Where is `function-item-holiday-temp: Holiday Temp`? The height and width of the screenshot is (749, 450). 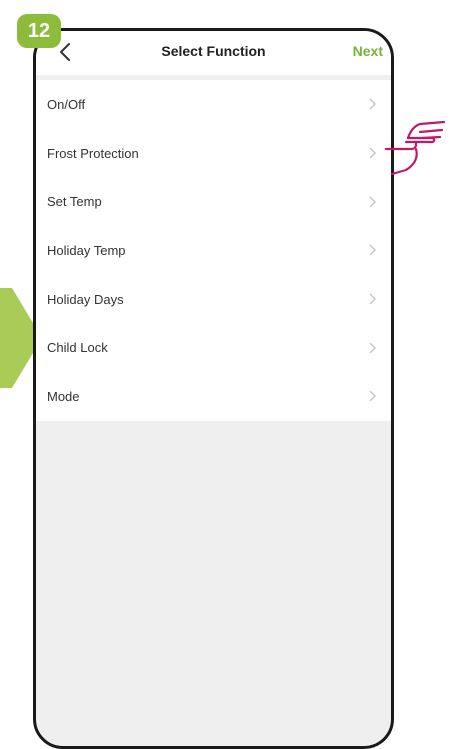 function-item-holiday-temp: Holiday Temp is located at coordinates (213, 250).